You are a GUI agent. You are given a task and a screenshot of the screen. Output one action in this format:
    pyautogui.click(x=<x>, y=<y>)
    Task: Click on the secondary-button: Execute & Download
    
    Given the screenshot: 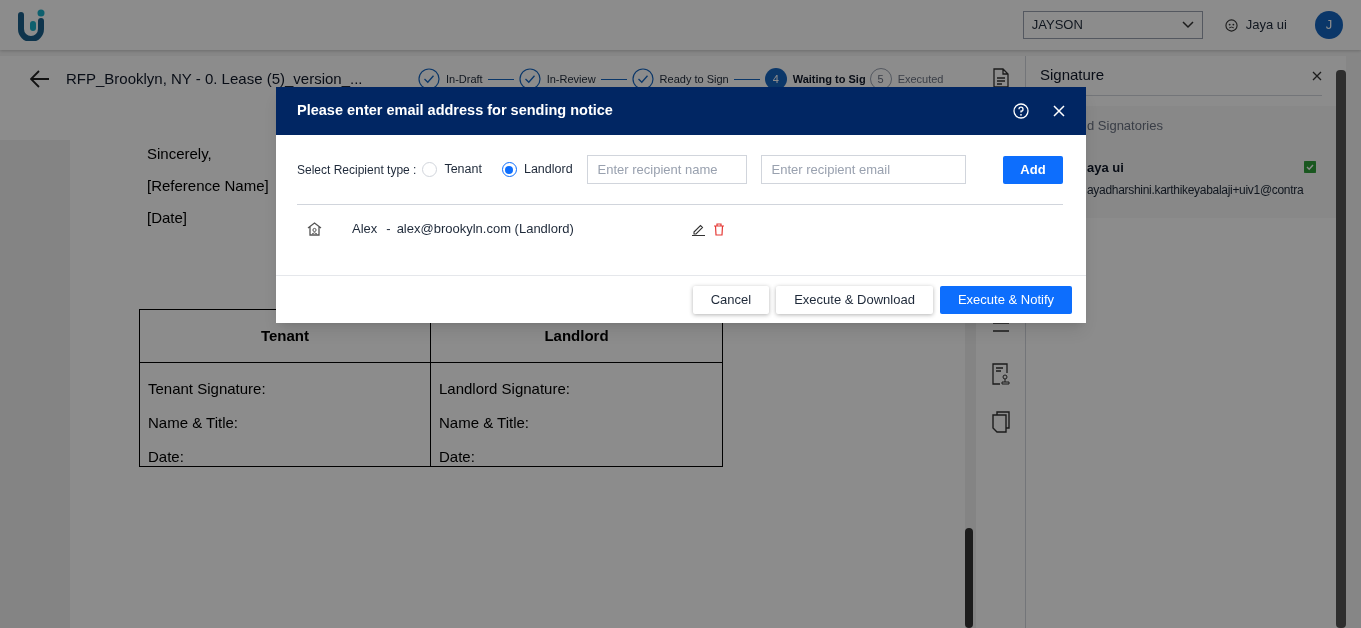 What is the action you would take?
    pyautogui.click(x=854, y=299)
    